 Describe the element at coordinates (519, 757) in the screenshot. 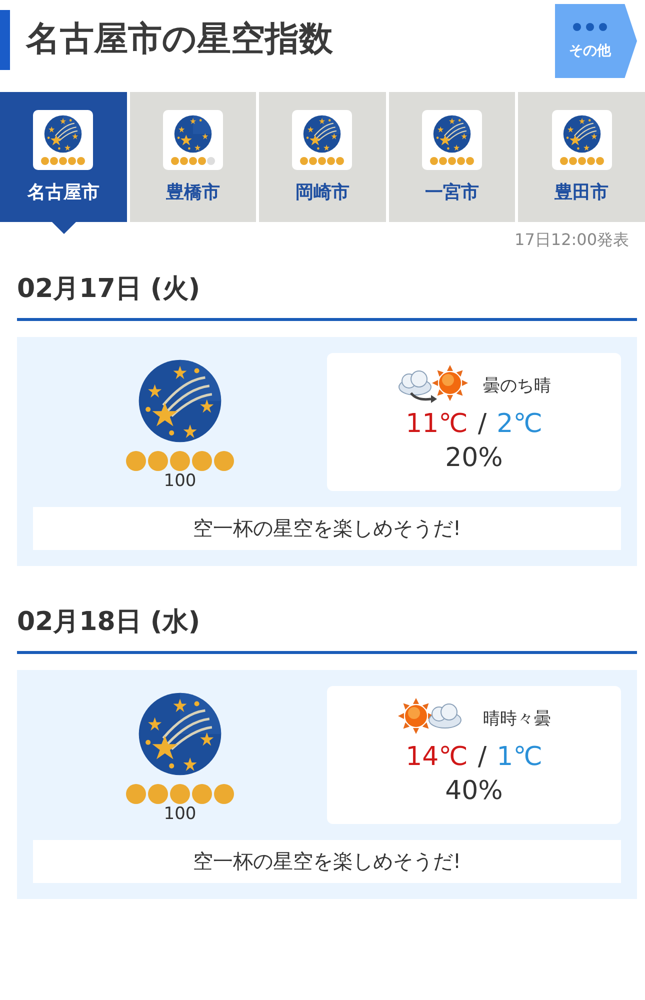

I see `low-temperature: 1℃` at that location.